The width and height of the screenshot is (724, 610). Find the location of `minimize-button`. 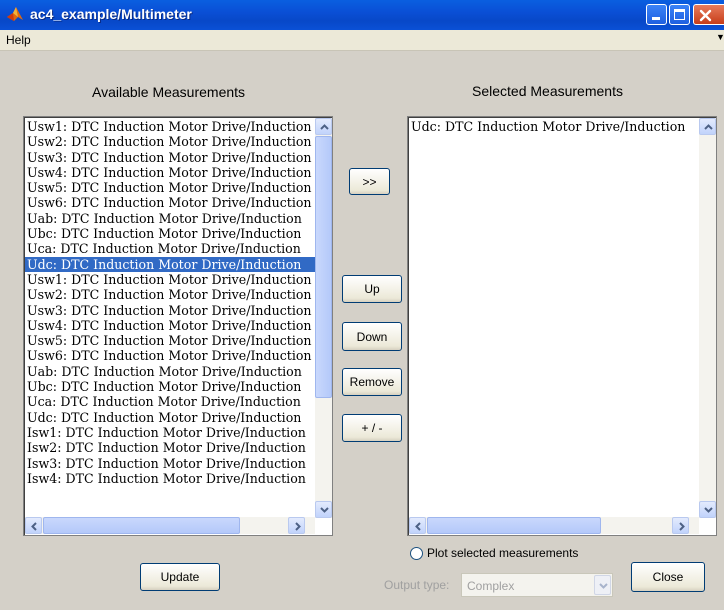

minimize-button is located at coordinates (656, 14).